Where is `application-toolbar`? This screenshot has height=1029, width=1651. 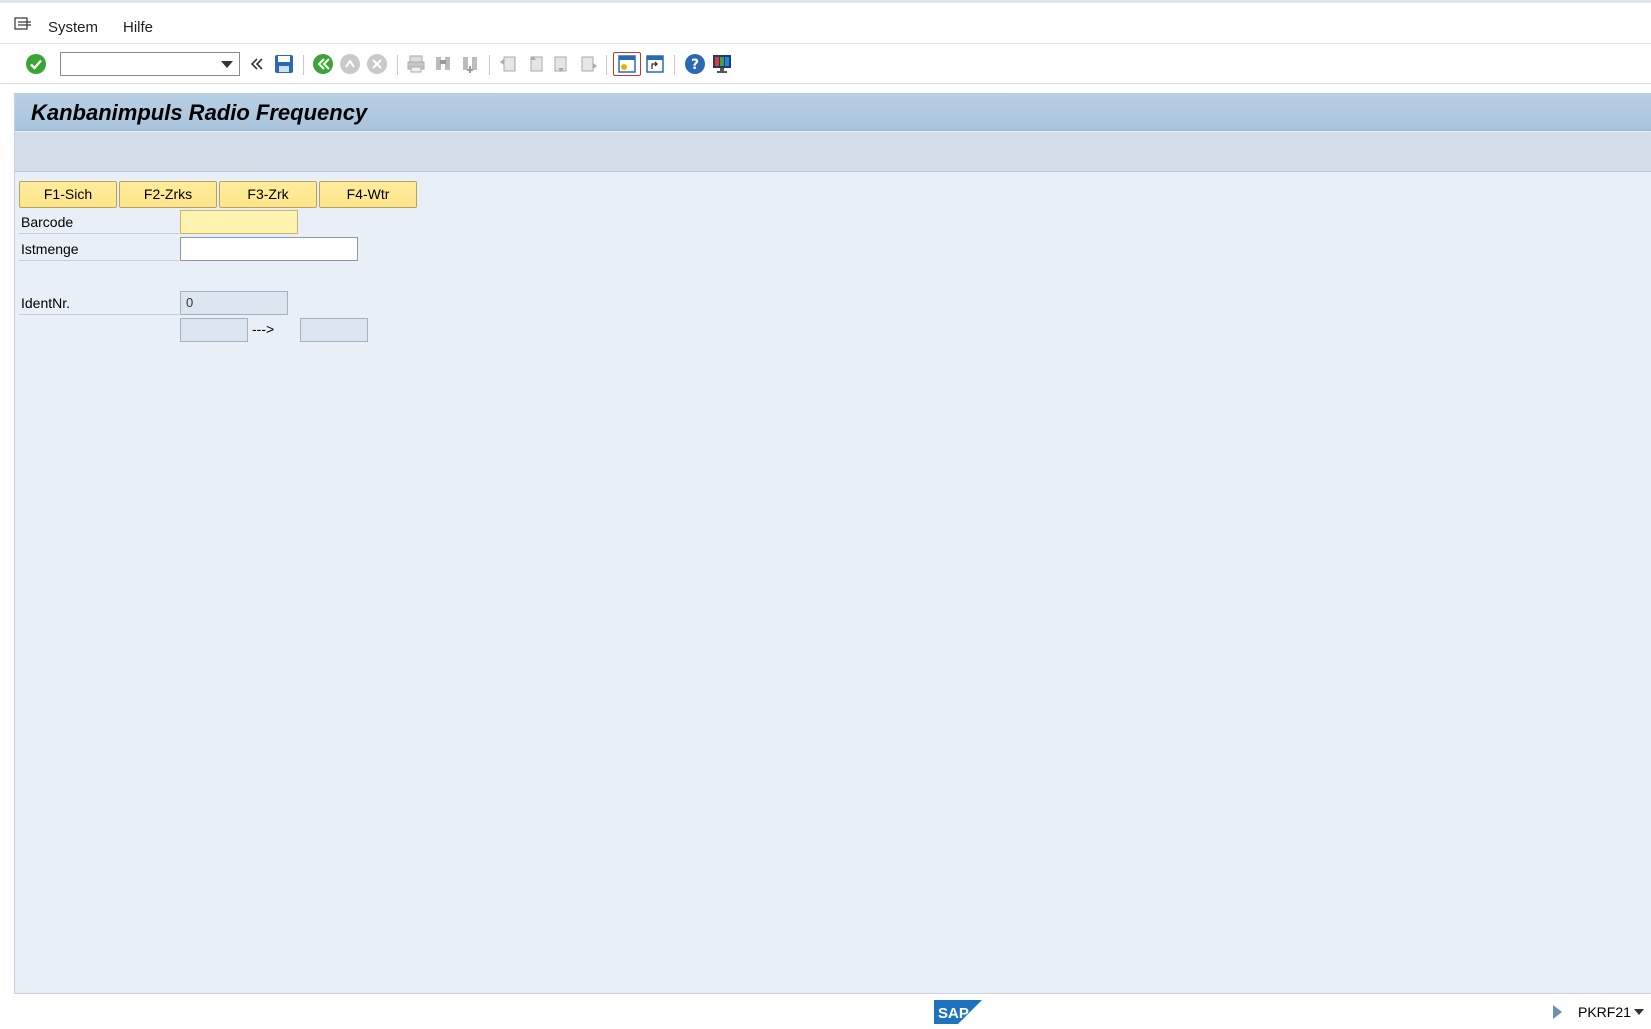 application-toolbar is located at coordinates (833, 152).